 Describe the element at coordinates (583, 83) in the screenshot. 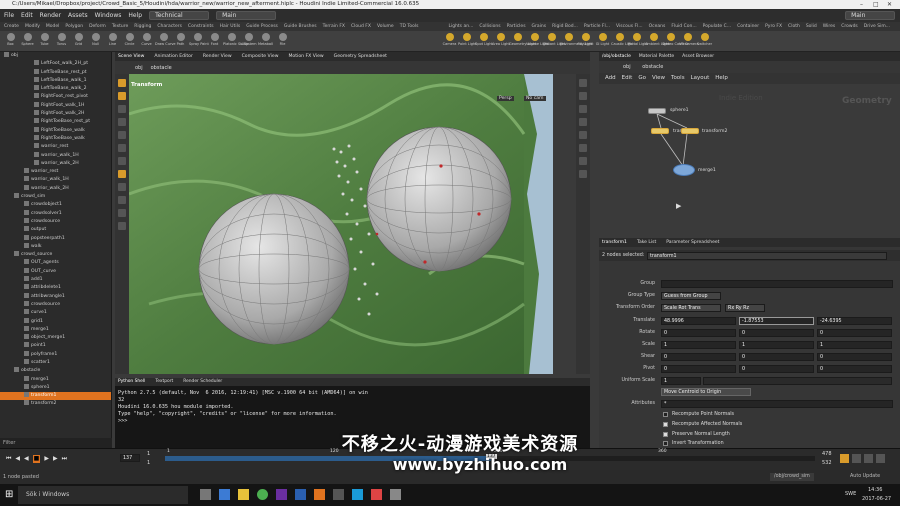

I see `display-options-icon` at that location.